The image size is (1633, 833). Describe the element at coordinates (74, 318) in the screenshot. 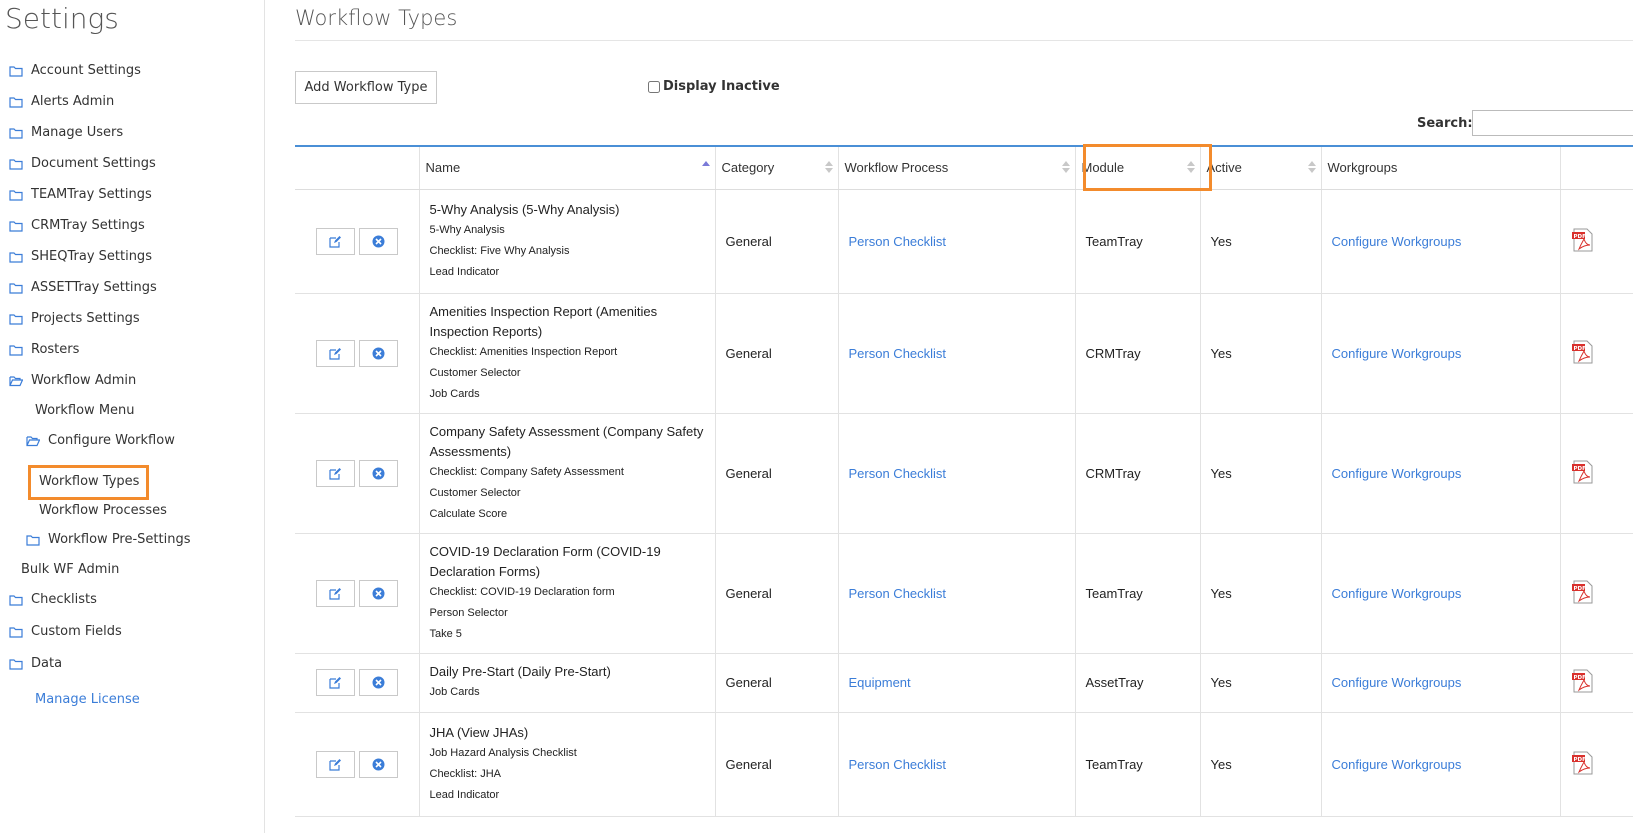

I see `sidebar-item-projects-settings: Projects Settings` at that location.